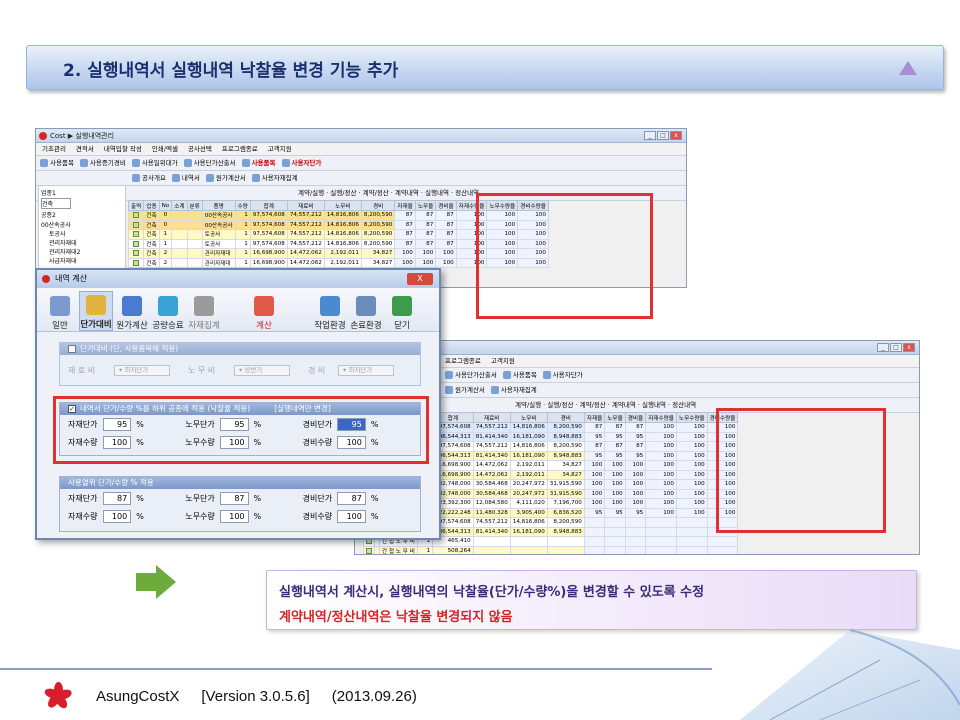 The height and width of the screenshot is (720, 960). I want to click on unitprice-compare-tool: 단가대비, so click(96, 311).